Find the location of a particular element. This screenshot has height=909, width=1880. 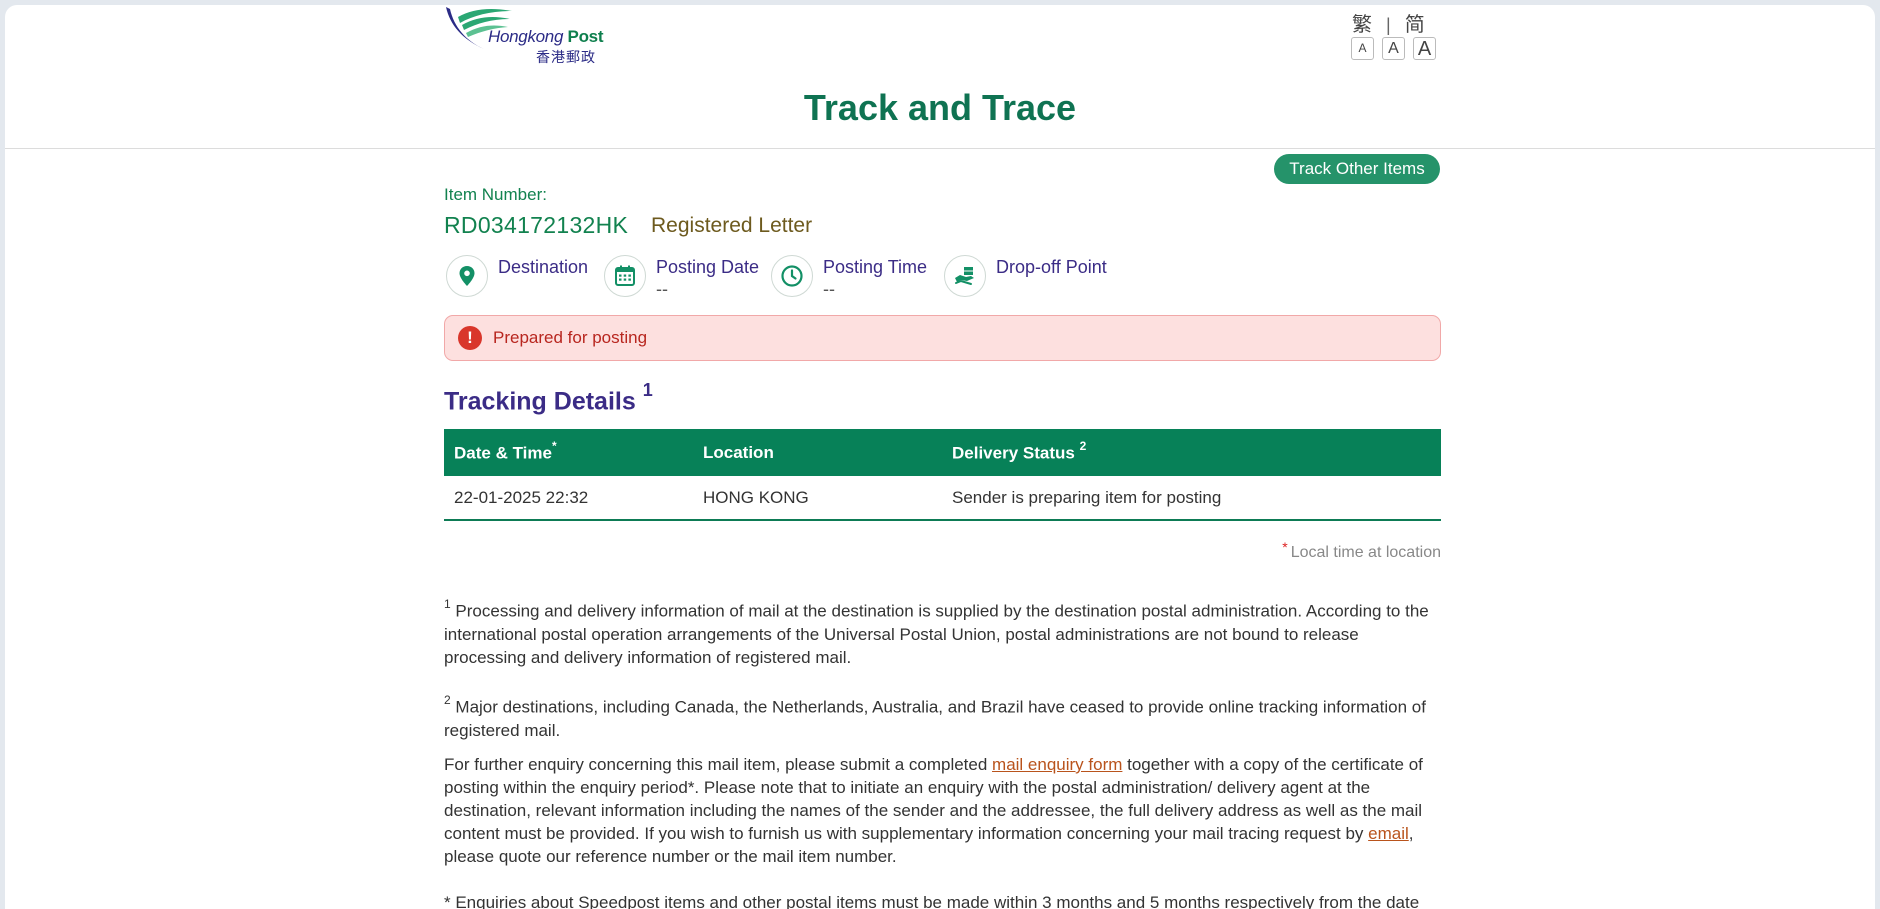

col-delivery-status: Delivery Status 2 is located at coordinates (1191, 452).